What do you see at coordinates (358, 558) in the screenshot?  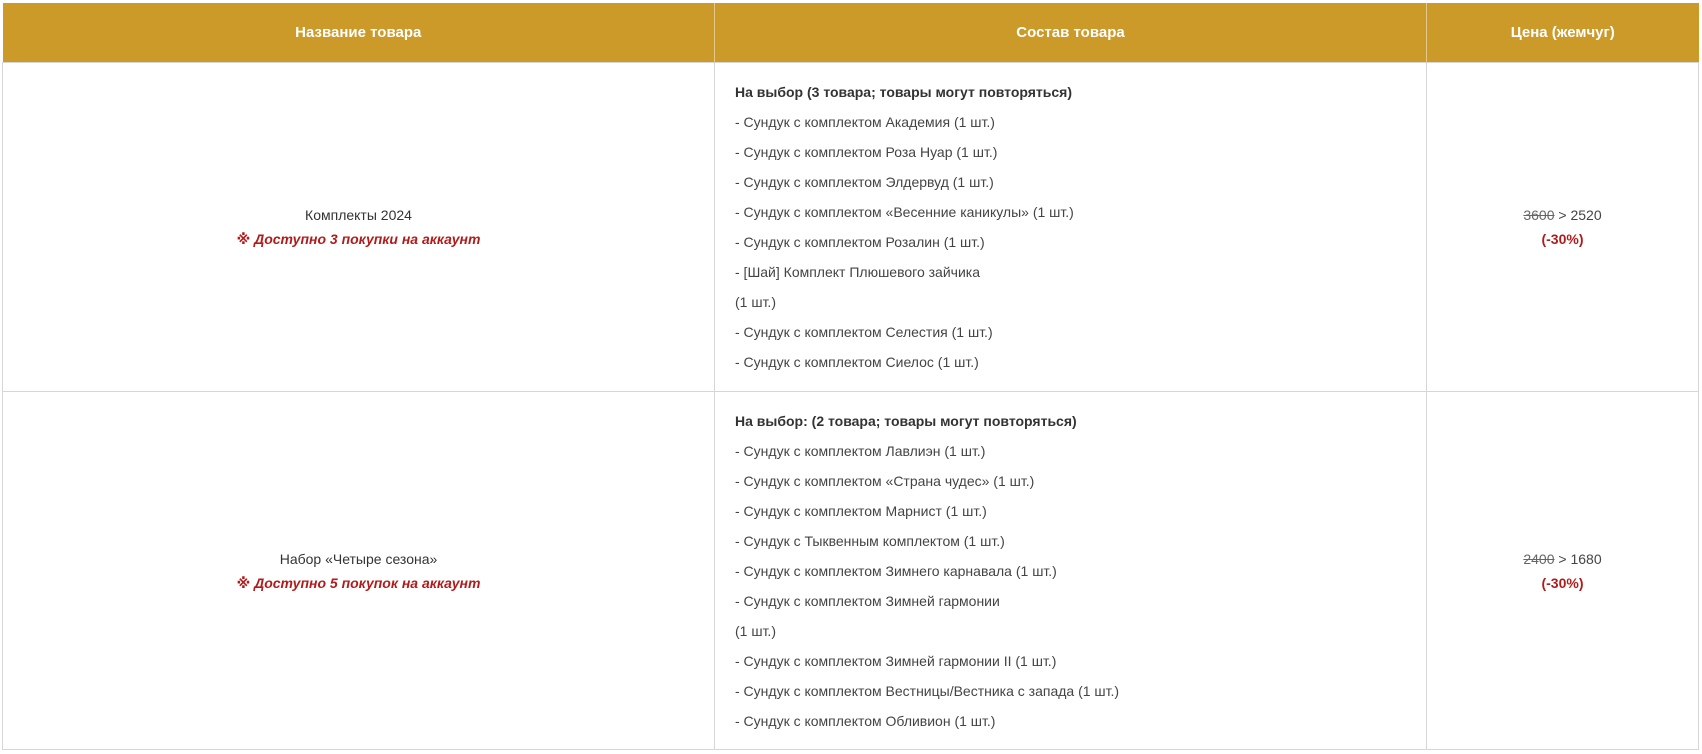 I see `product-name: Набор «Четыре сезона»` at bounding box center [358, 558].